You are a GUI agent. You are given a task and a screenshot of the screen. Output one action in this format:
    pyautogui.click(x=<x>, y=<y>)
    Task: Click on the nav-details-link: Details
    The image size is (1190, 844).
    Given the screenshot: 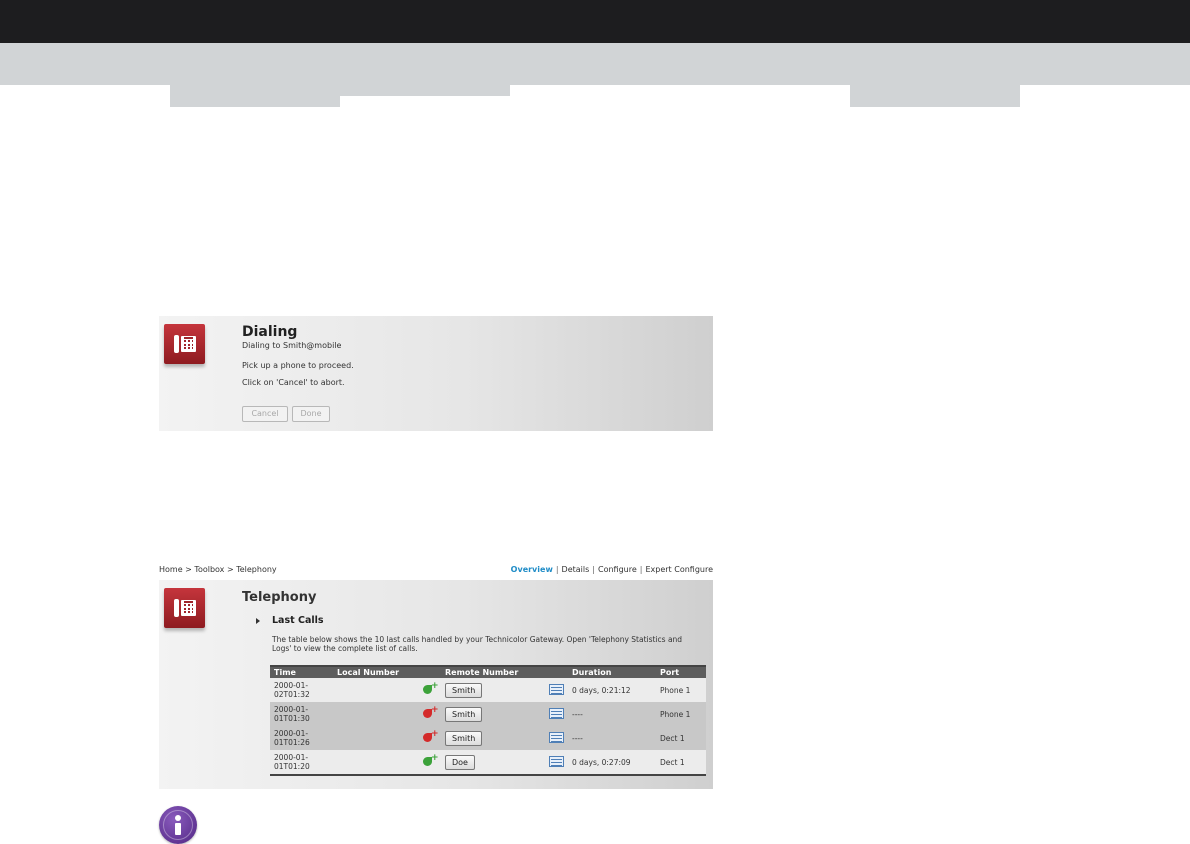 What is the action you would take?
    pyautogui.click(x=576, y=569)
    